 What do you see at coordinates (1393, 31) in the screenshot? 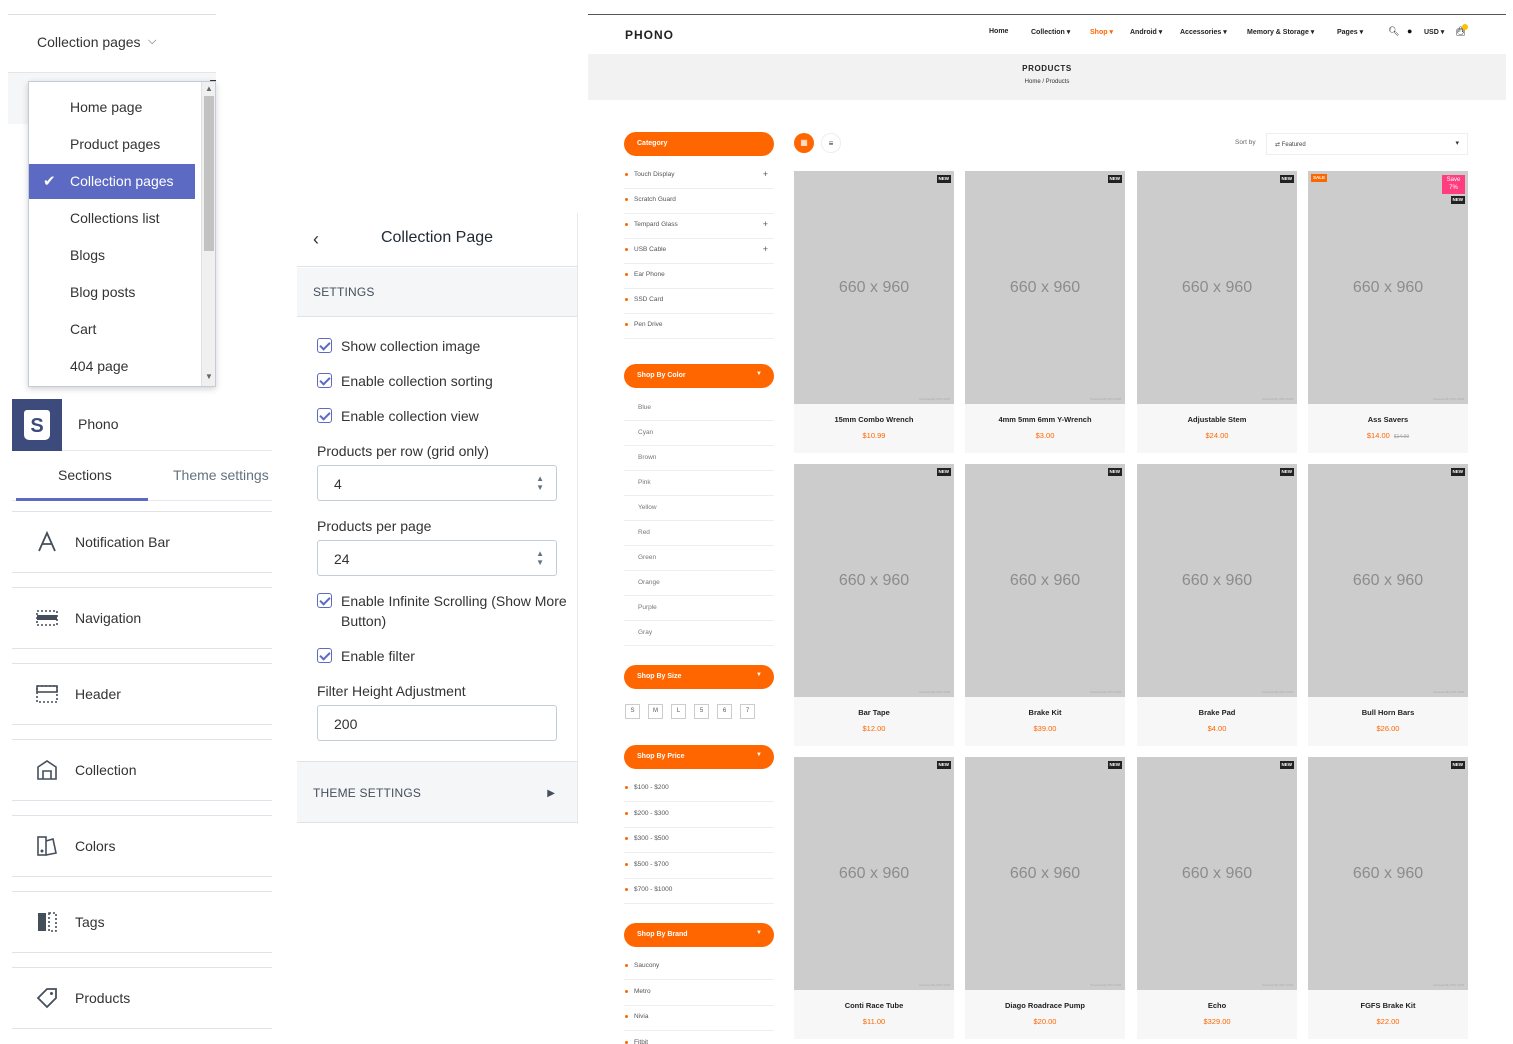
I see `search-icon: 🔍︎` at bounding box center [1393, 31].